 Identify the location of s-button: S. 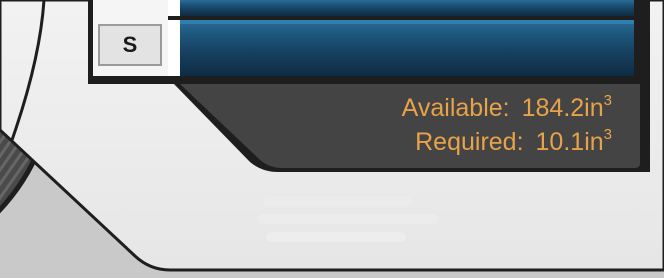
(130, 45).